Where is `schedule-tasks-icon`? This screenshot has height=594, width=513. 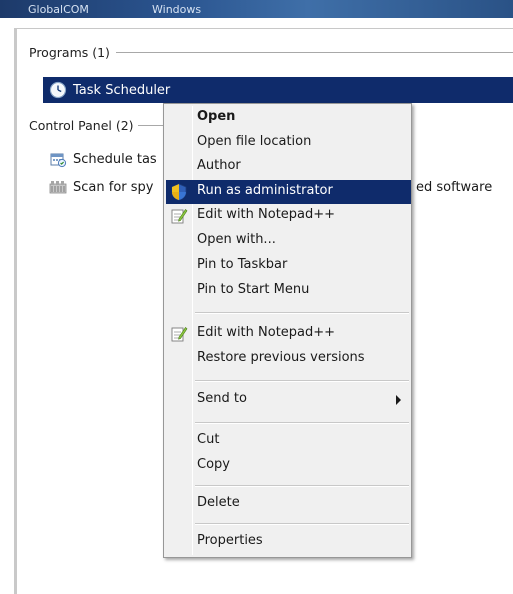
schedule-tasks-icon is located at coordinates (58, 160).